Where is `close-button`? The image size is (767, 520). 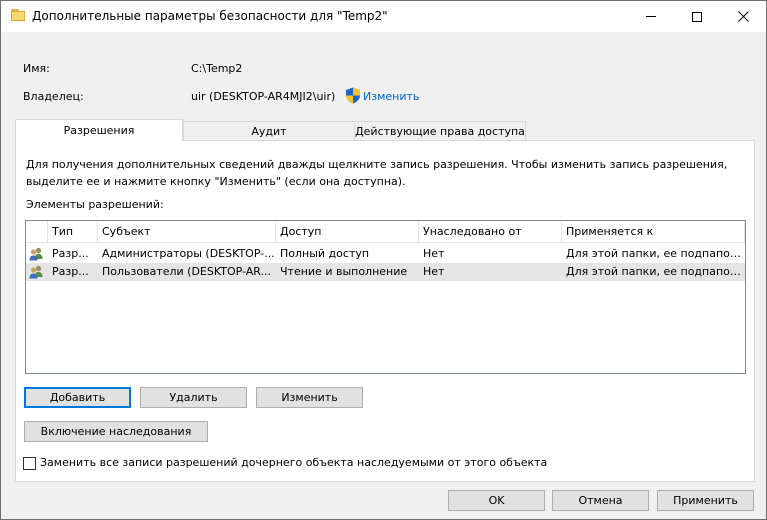
close-button is located at coordinates (743, 16).